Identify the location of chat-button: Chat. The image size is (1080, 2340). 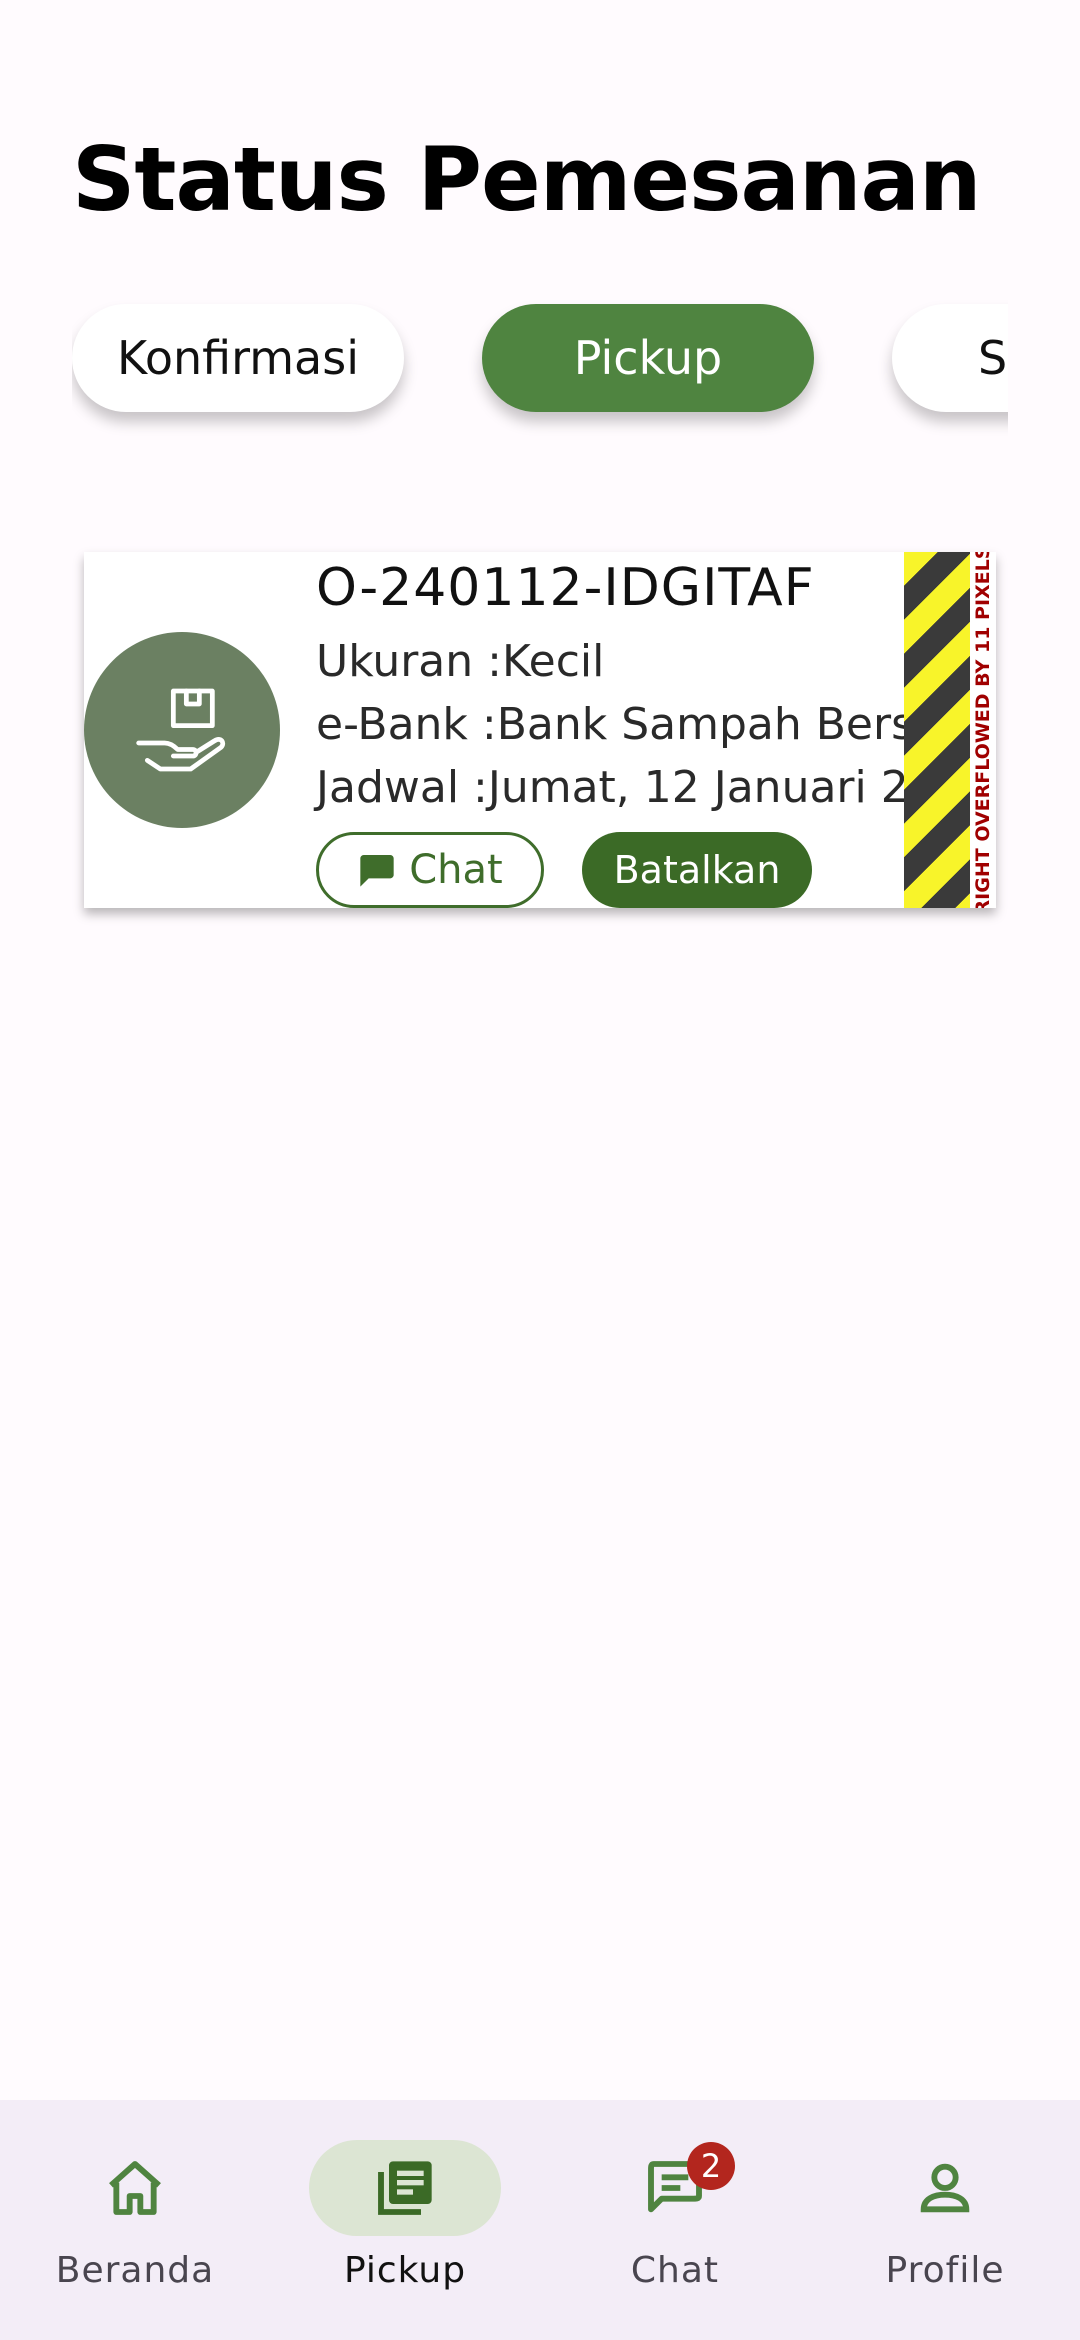
(430, 870).